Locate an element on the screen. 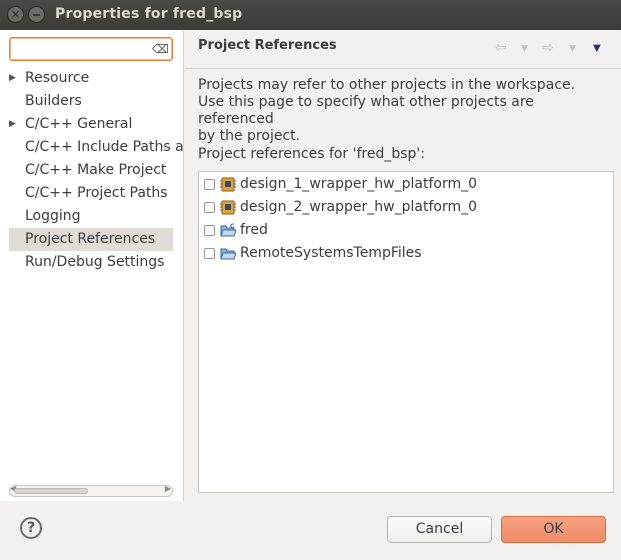 The image size is (621, 560). nav-item-label: C/C++ General is located at coordinates (79, 124).